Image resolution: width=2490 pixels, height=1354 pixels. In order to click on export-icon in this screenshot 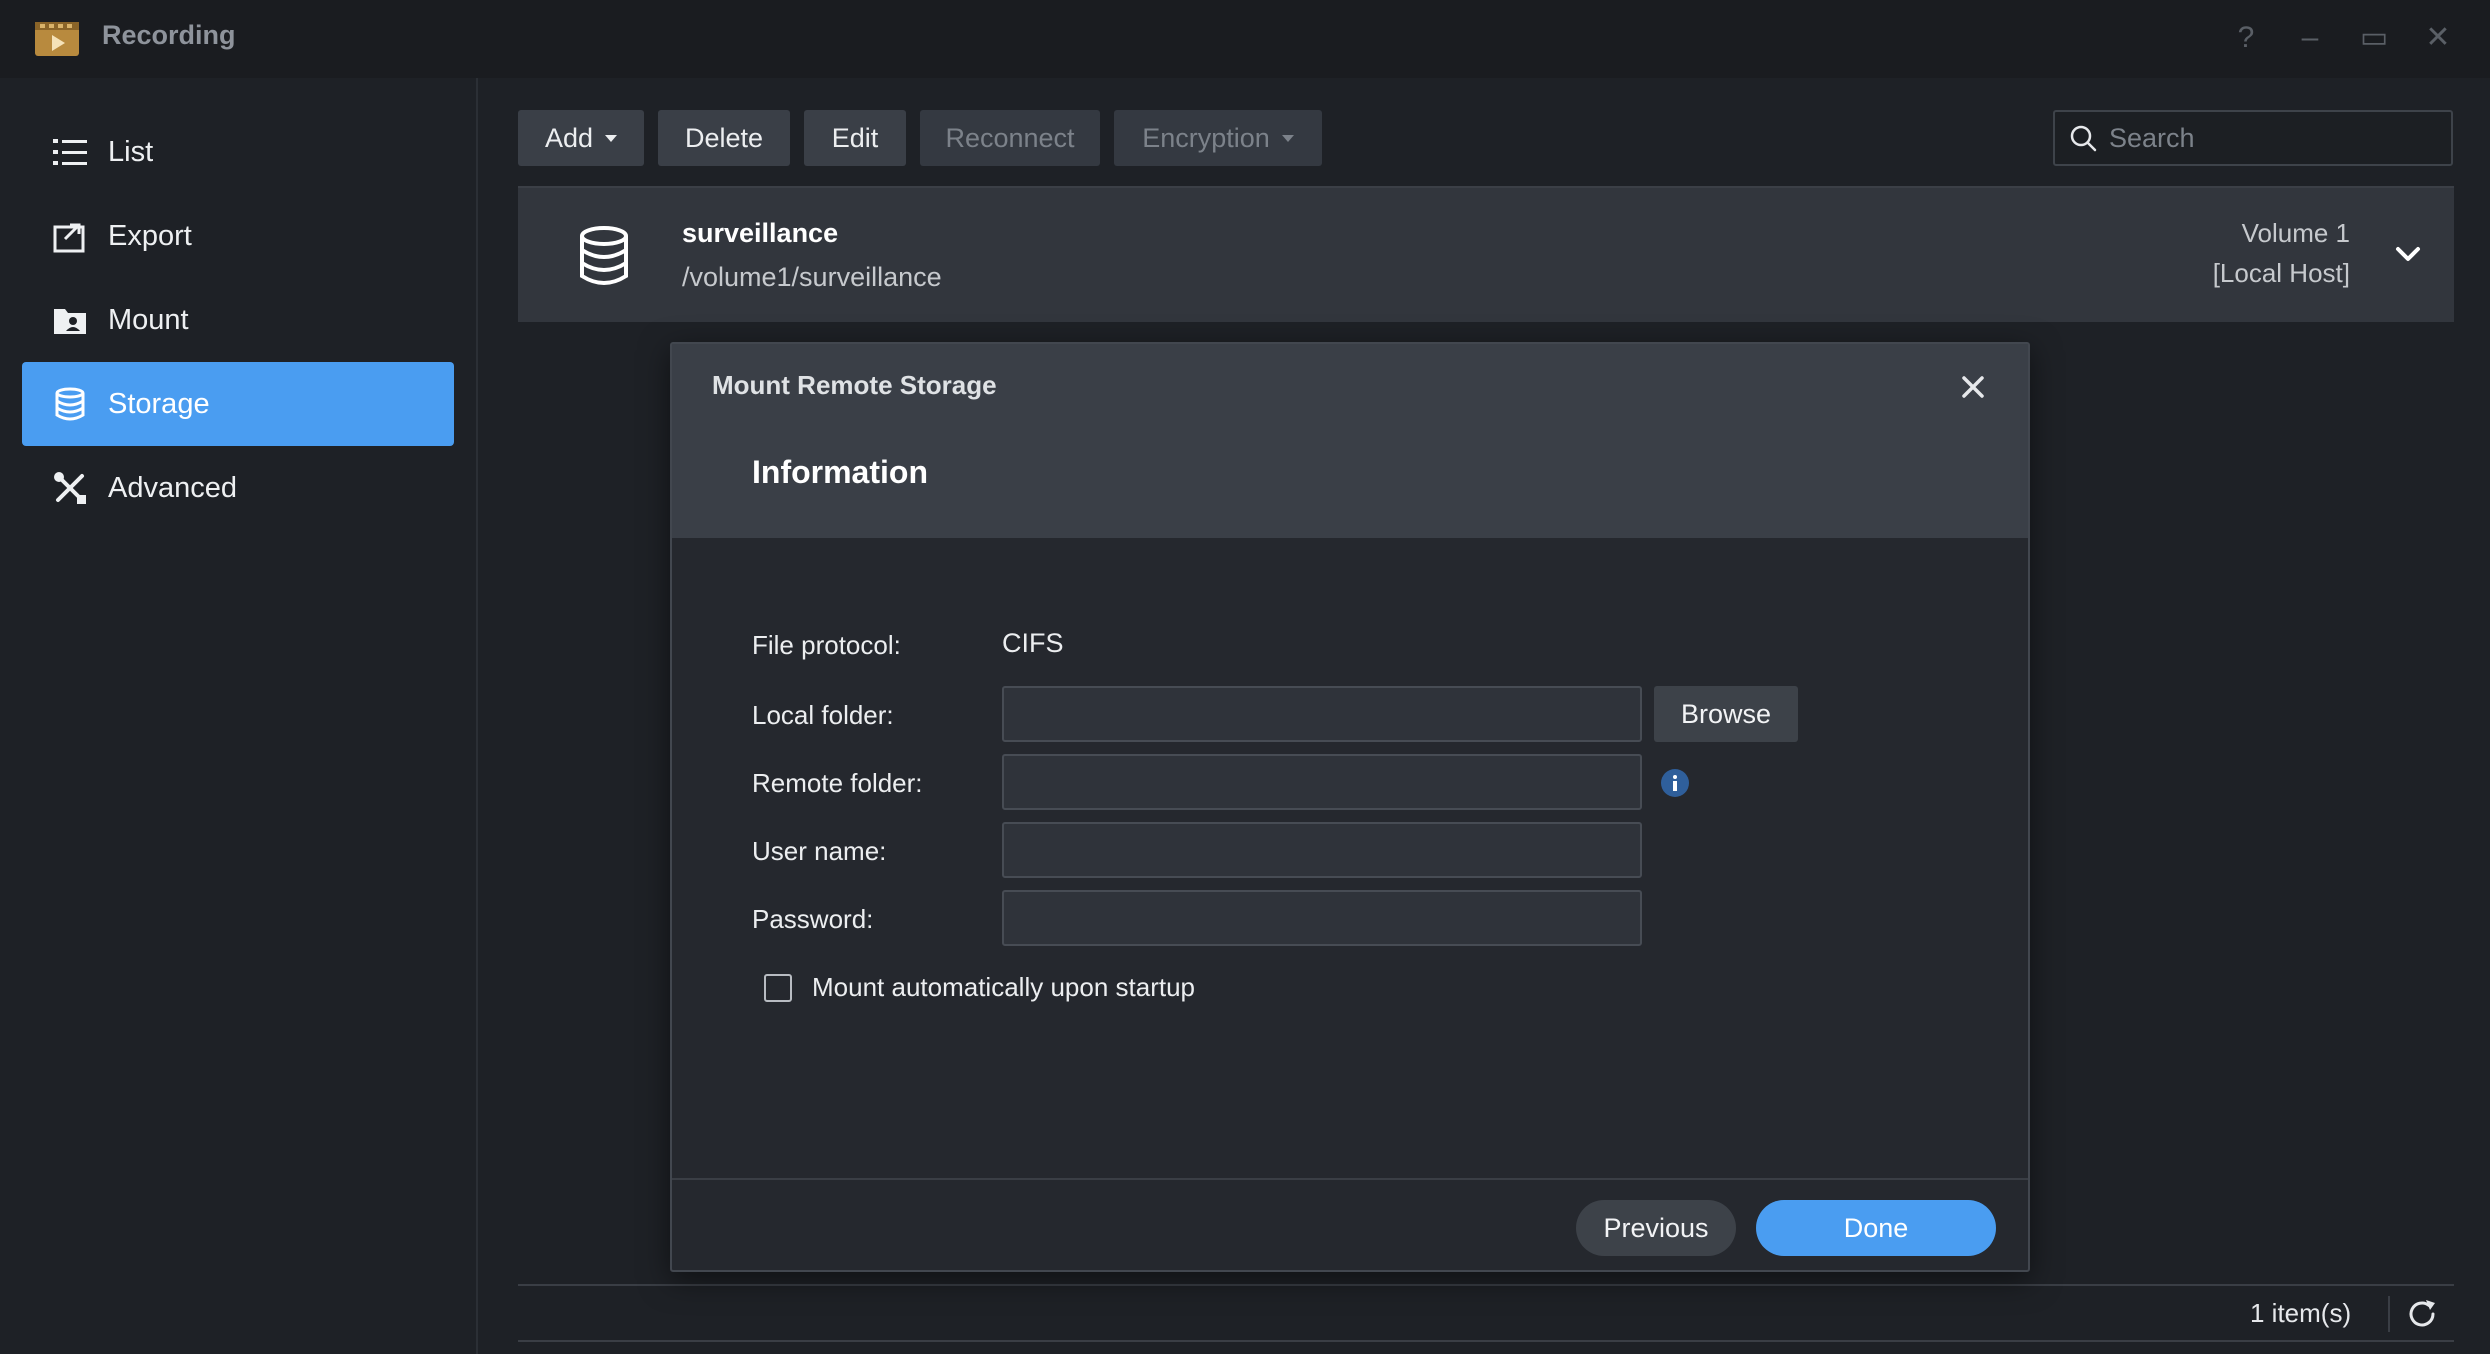, I will do `click(70, 236)`.